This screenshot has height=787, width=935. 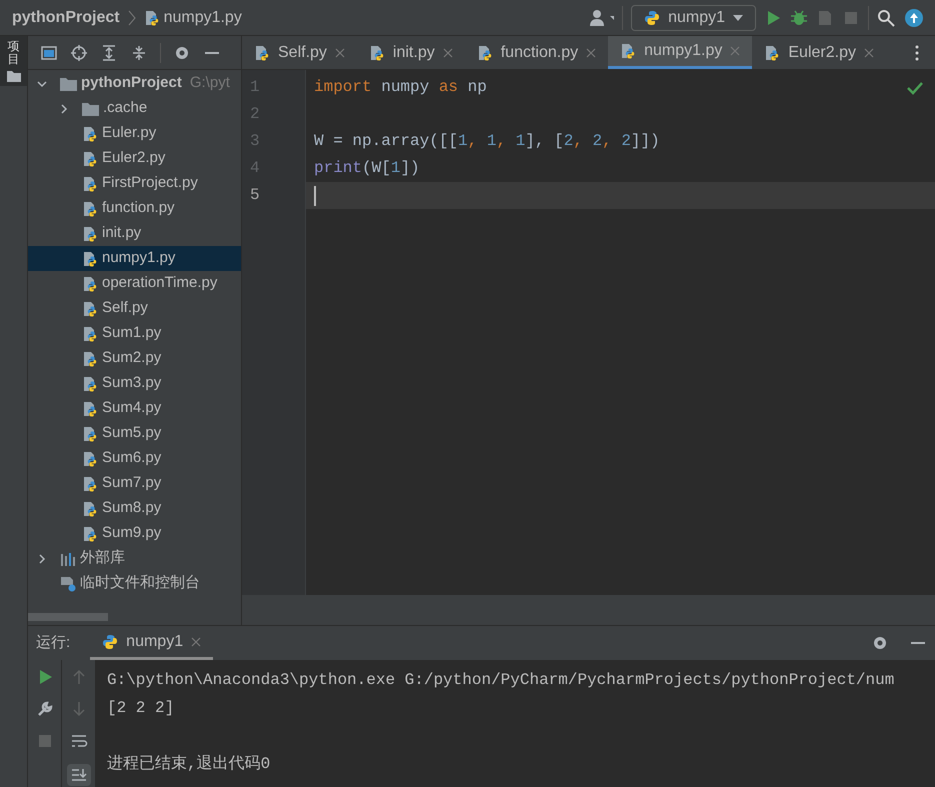 I want to click on breadcrumb-item: pythonProject, so click(x=66, y=18).